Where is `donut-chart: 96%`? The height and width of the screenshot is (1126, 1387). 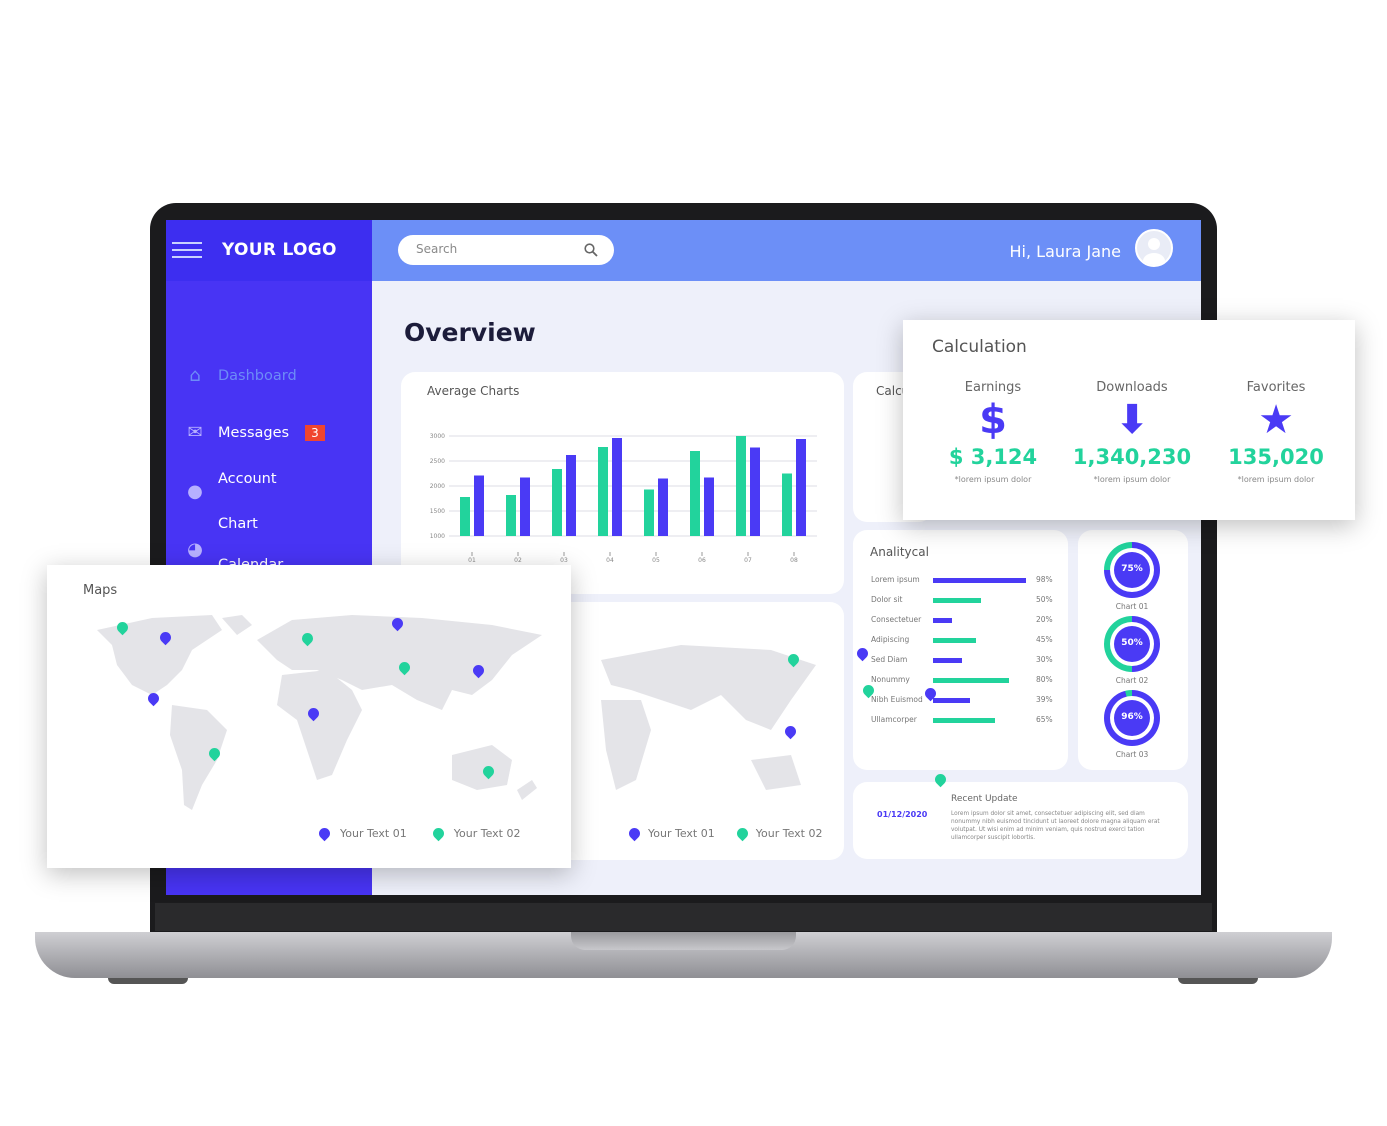 donut-chart: 96% is located at coordinates (1132, 718).